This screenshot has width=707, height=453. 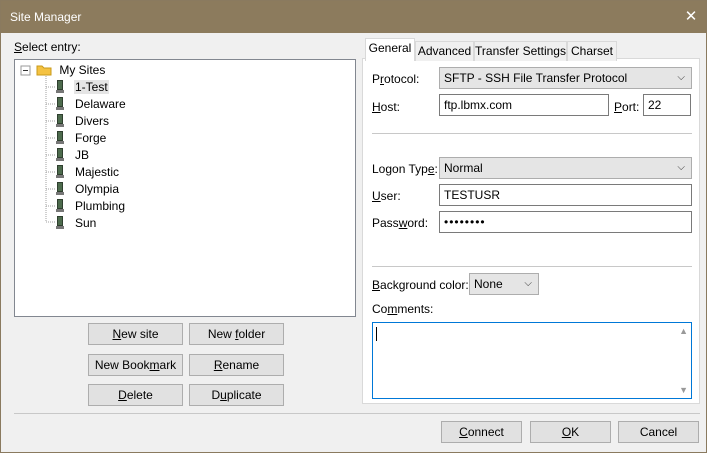 I want to click on tree-item-site: 1-Test, so click(x=82, y=87).